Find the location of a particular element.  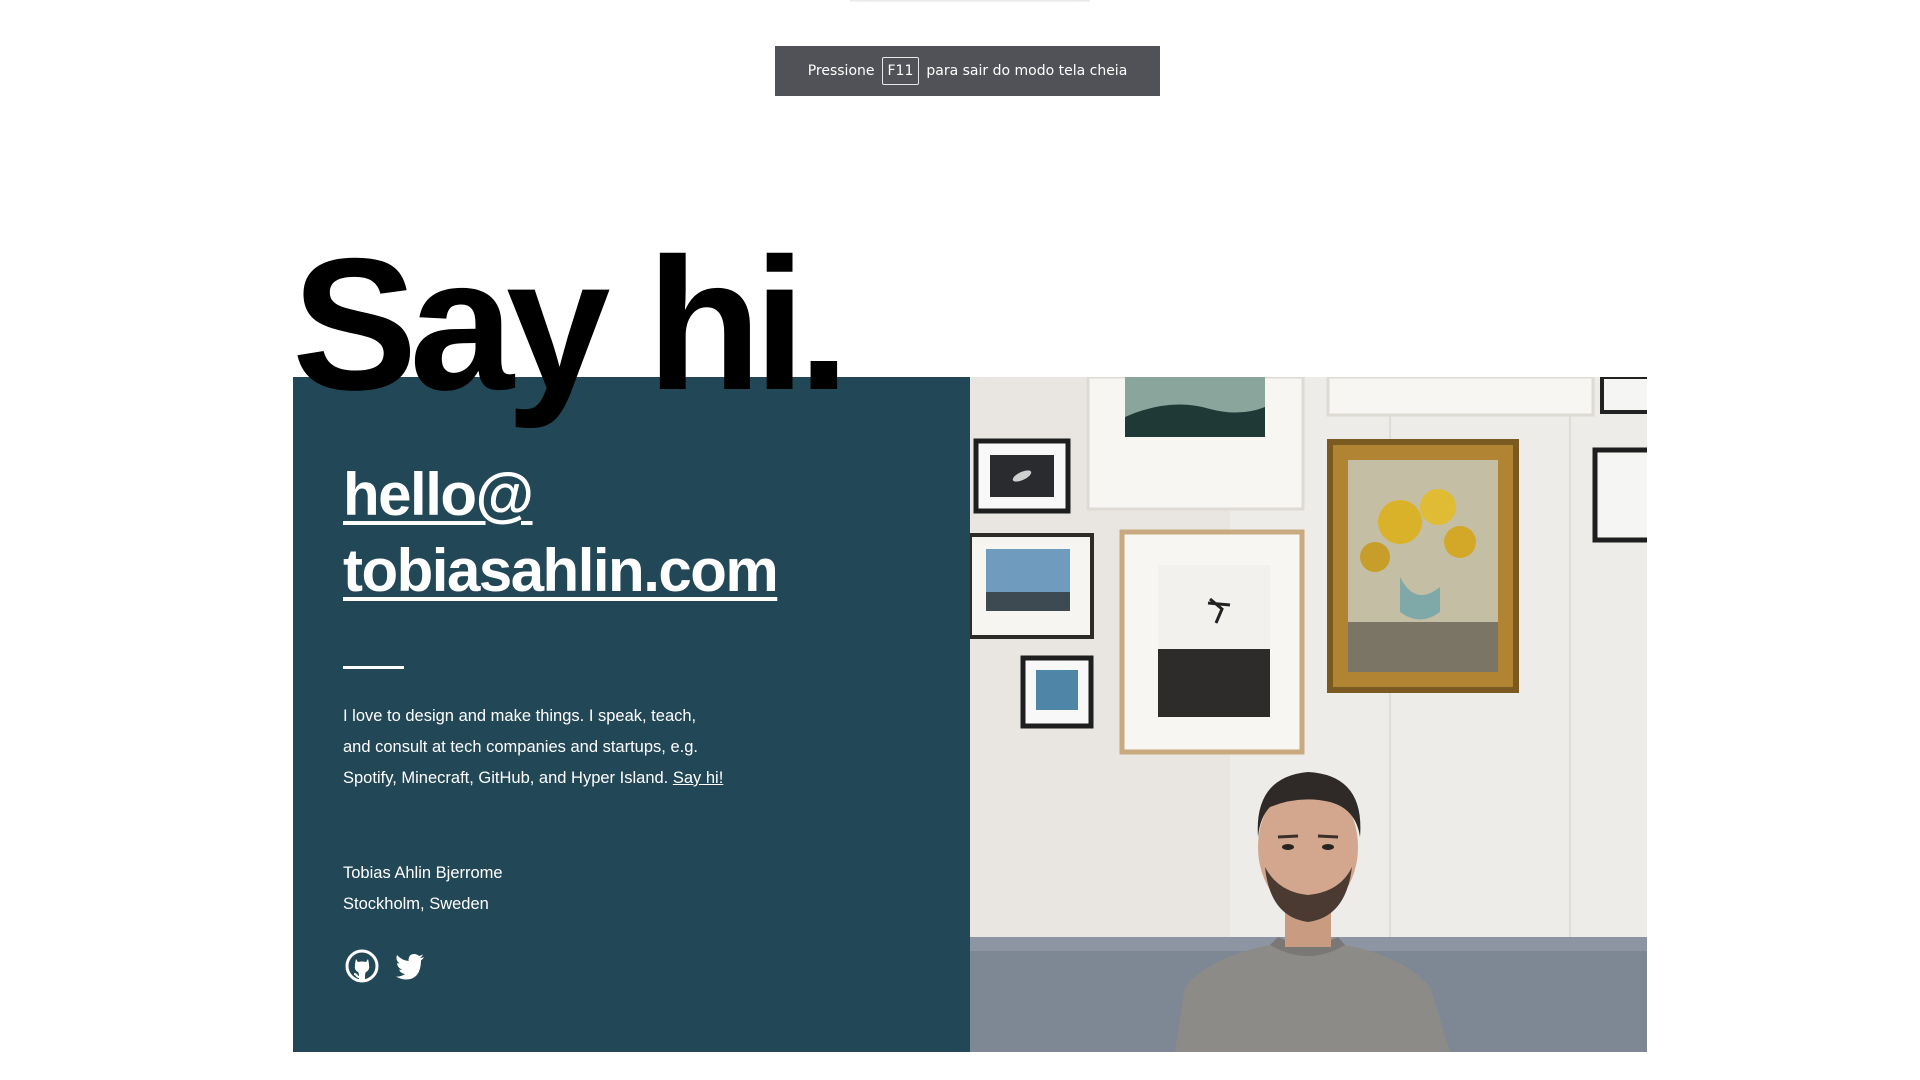

email-line-1: hello@ is located at coordinates (438, 494).